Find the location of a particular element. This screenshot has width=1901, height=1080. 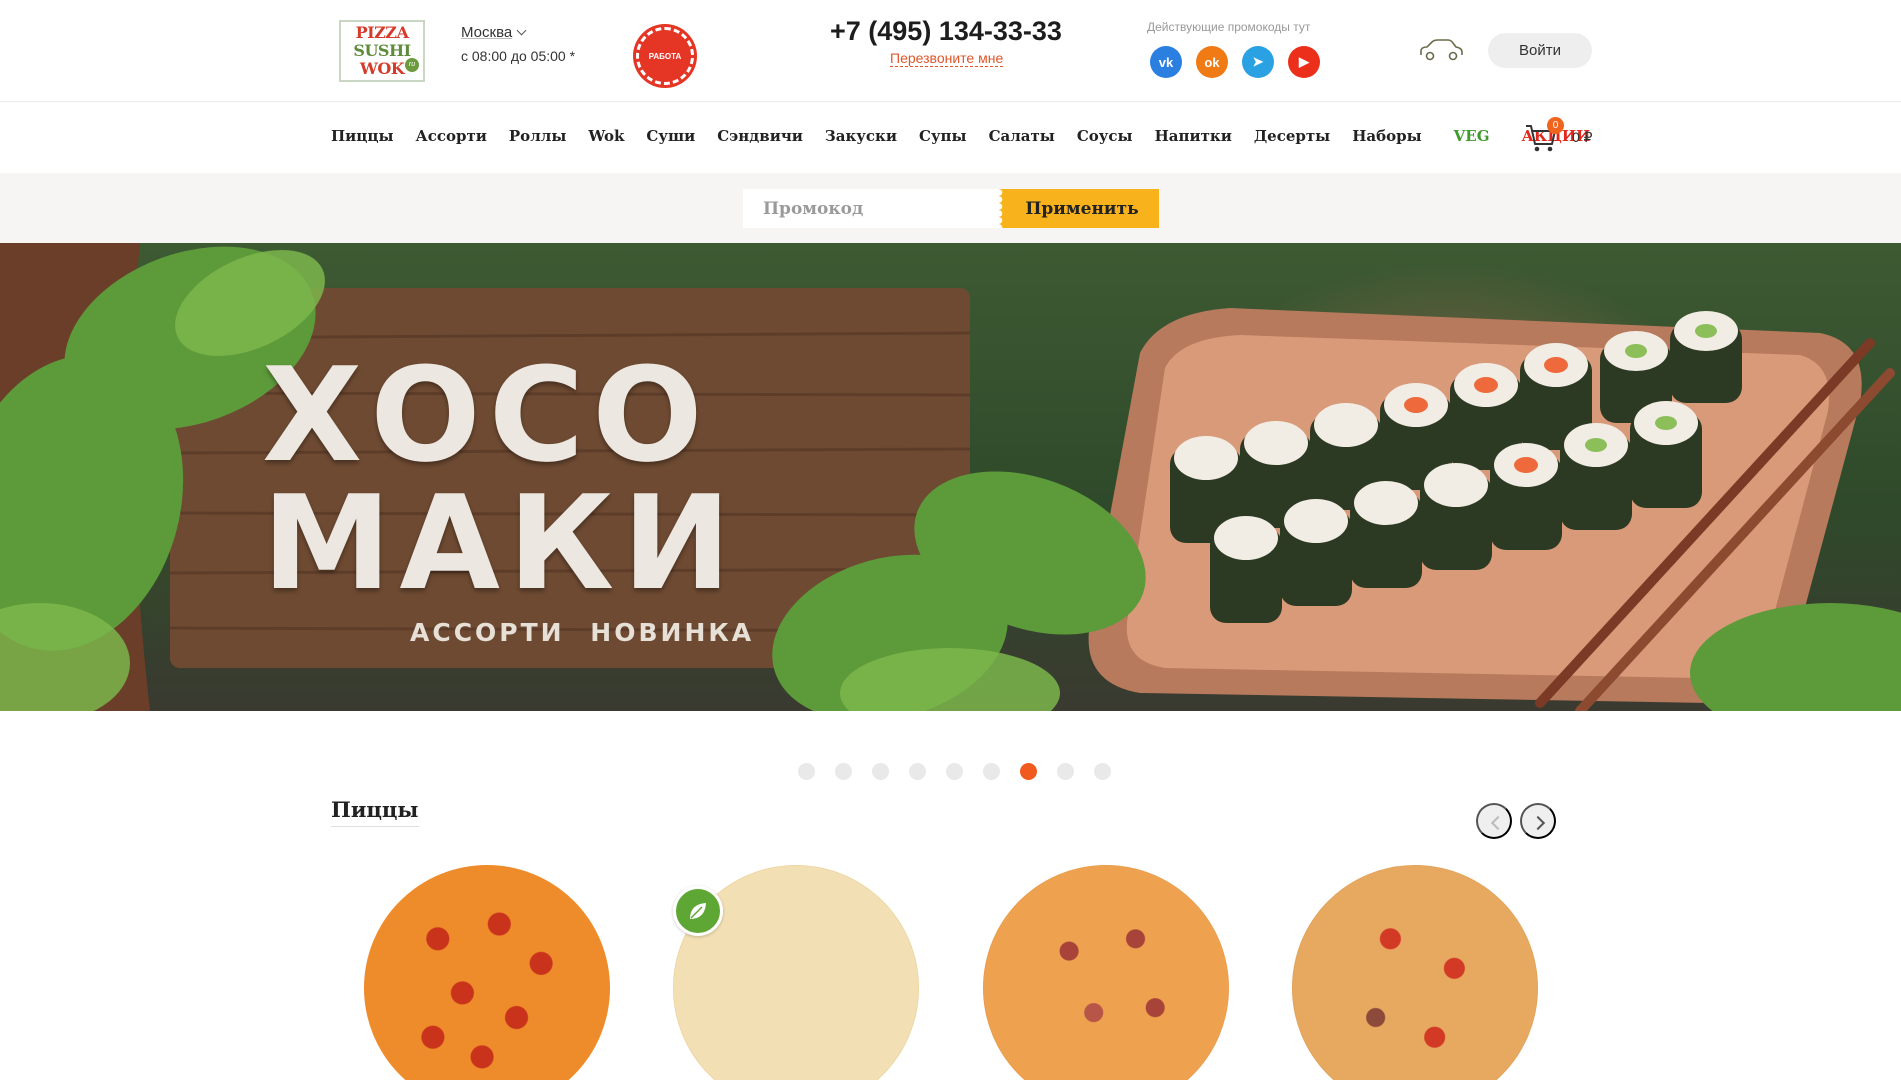

apply-promo-button: Применить is located at coordinates (1079, 208).